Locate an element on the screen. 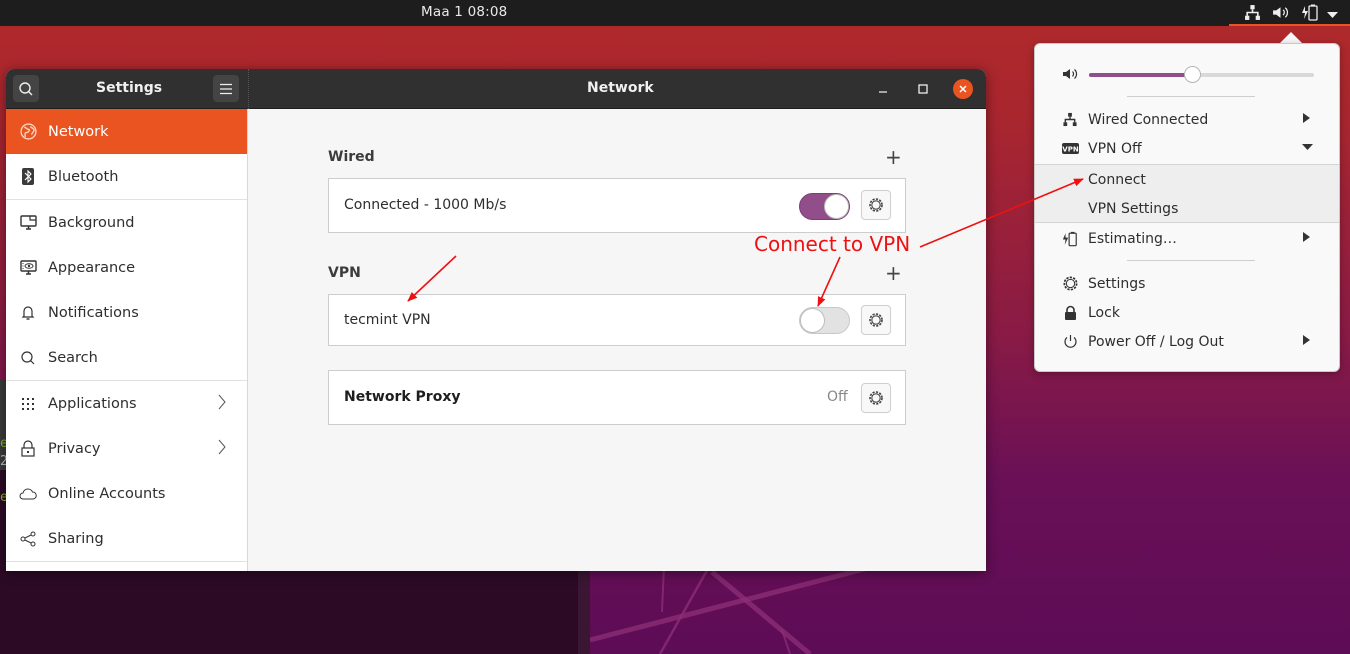 This screenshot has height=654, width=1350. maximize-button is located at coordinates (923, 89).